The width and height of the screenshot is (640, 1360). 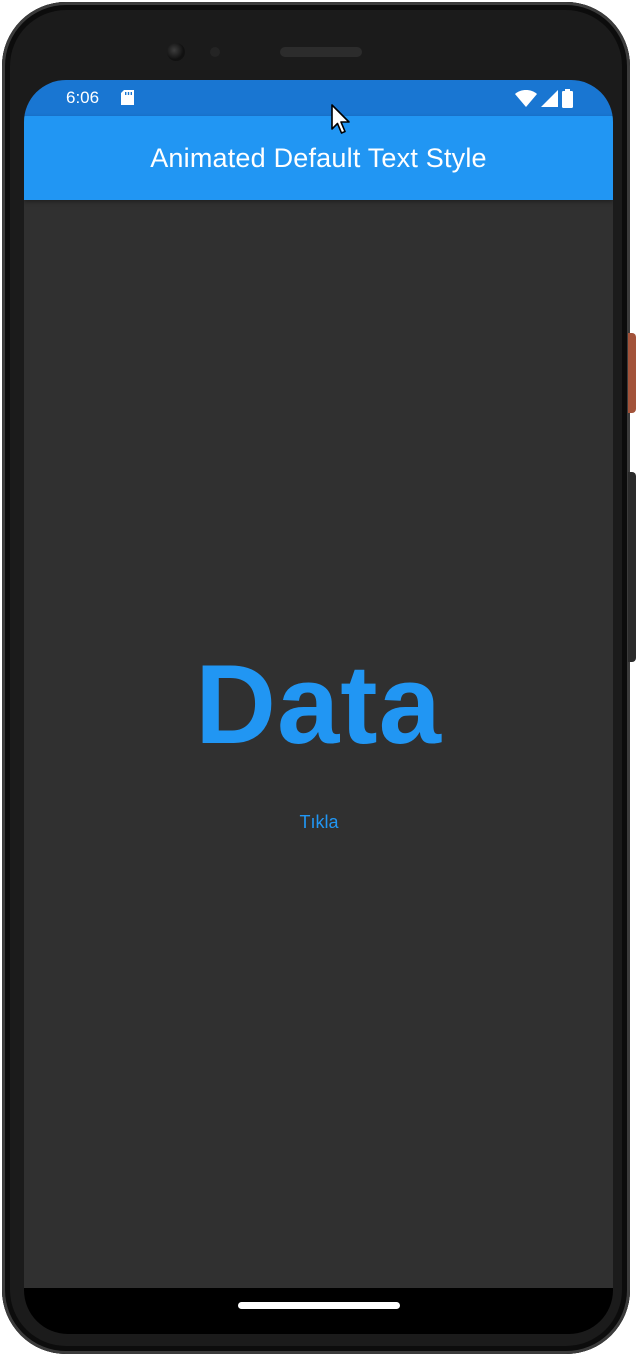 What do you see at coordinates (549, 98) in the screenshot?
I see `cell-signal-icon` at bounding box center [549, 98].